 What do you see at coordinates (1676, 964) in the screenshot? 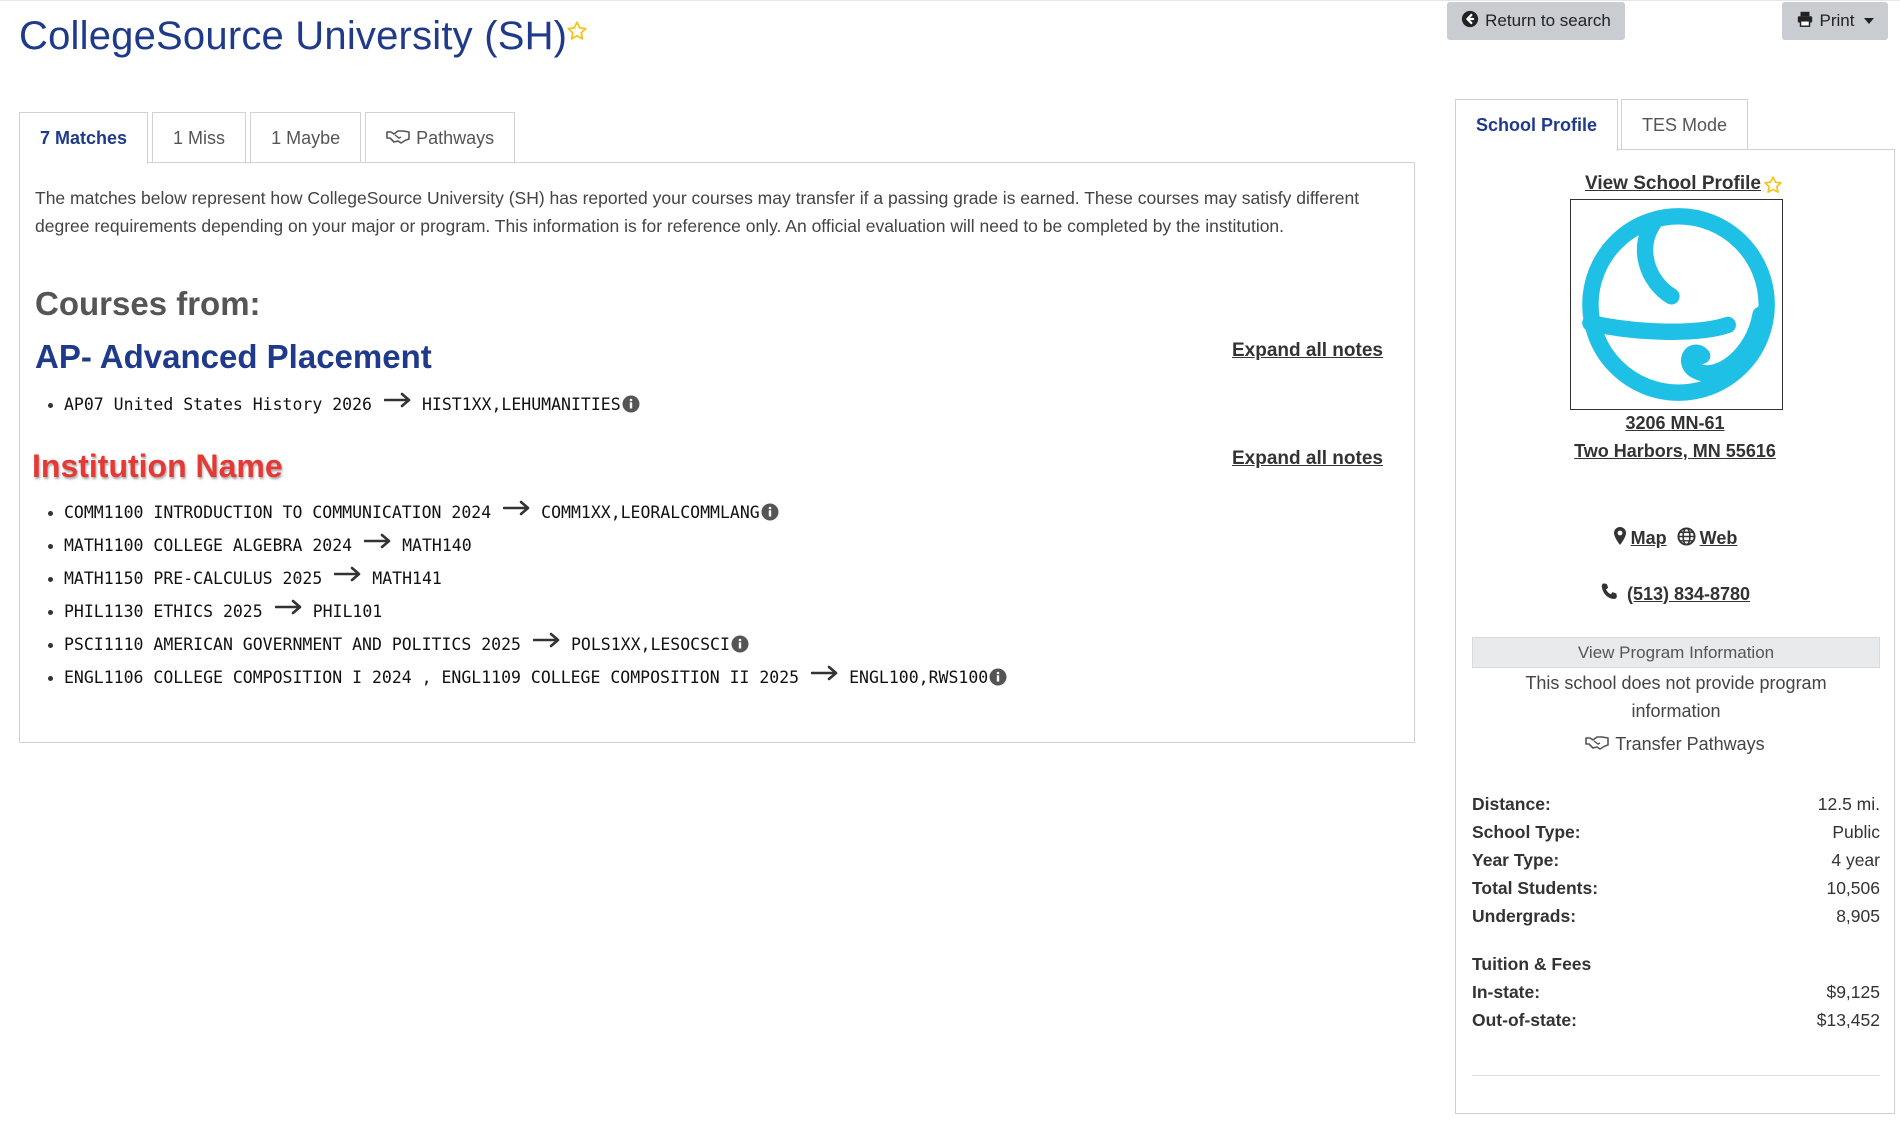
I see `tuition-heading-row: Tuition & Fees` at bounding box center [1676, 964].